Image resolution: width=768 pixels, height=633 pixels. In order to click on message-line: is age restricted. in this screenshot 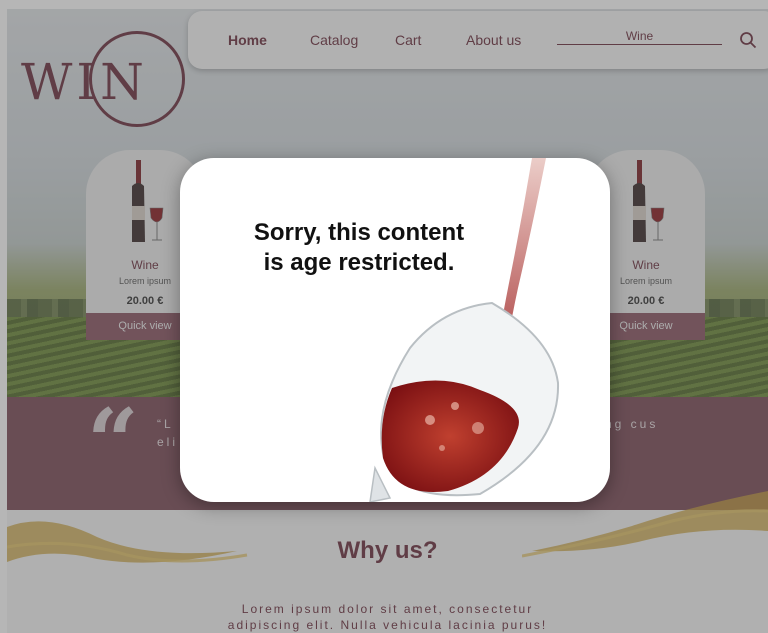, I will do `click(359, 262)`.